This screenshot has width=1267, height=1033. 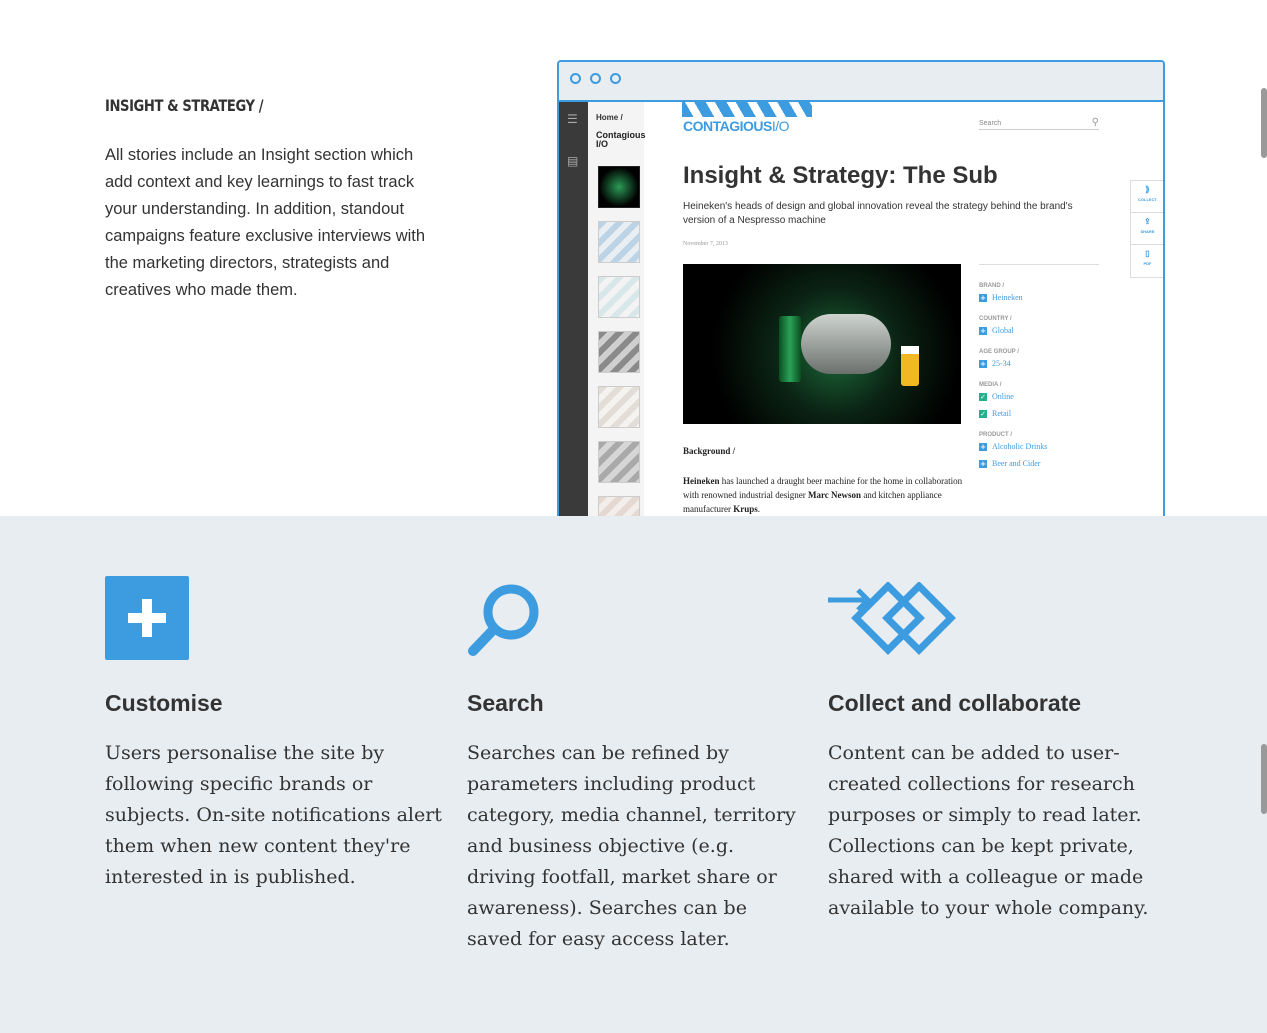 What do you see at coordinates (1147, 261) in the screenshot?
I see `pdf-tool: ▯ PDF` at bounding box center [1147, 261].